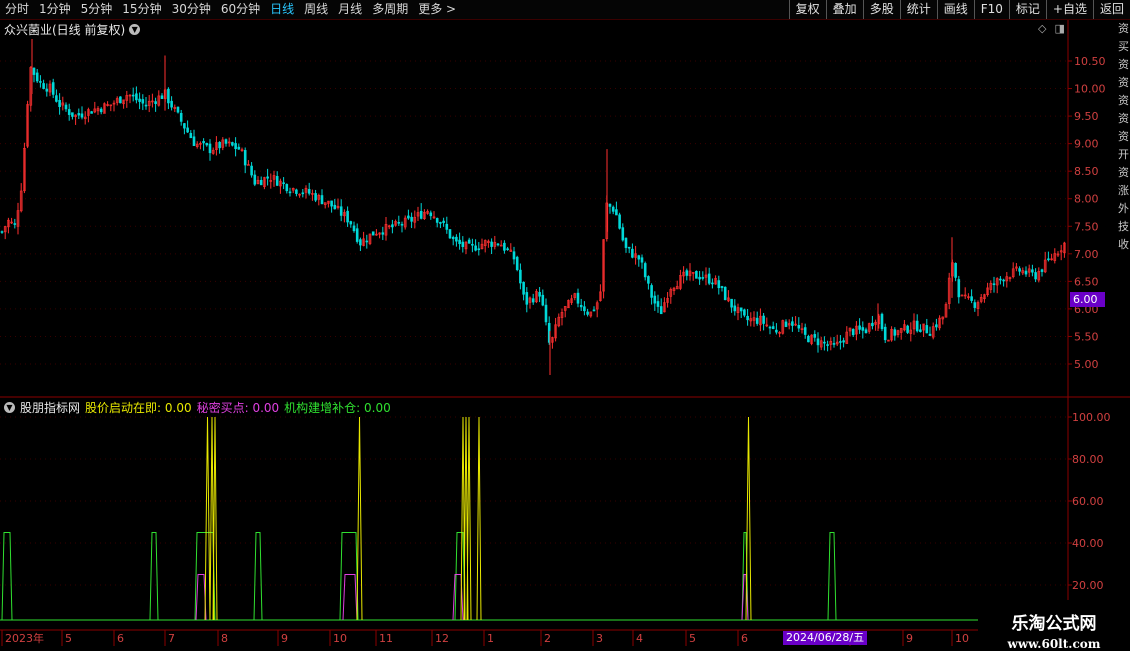 The image size is (1130, 651). Describe the element at coordinates (1123, 190) in the screenshot. I see `right-strip-char: 涨` at that location.